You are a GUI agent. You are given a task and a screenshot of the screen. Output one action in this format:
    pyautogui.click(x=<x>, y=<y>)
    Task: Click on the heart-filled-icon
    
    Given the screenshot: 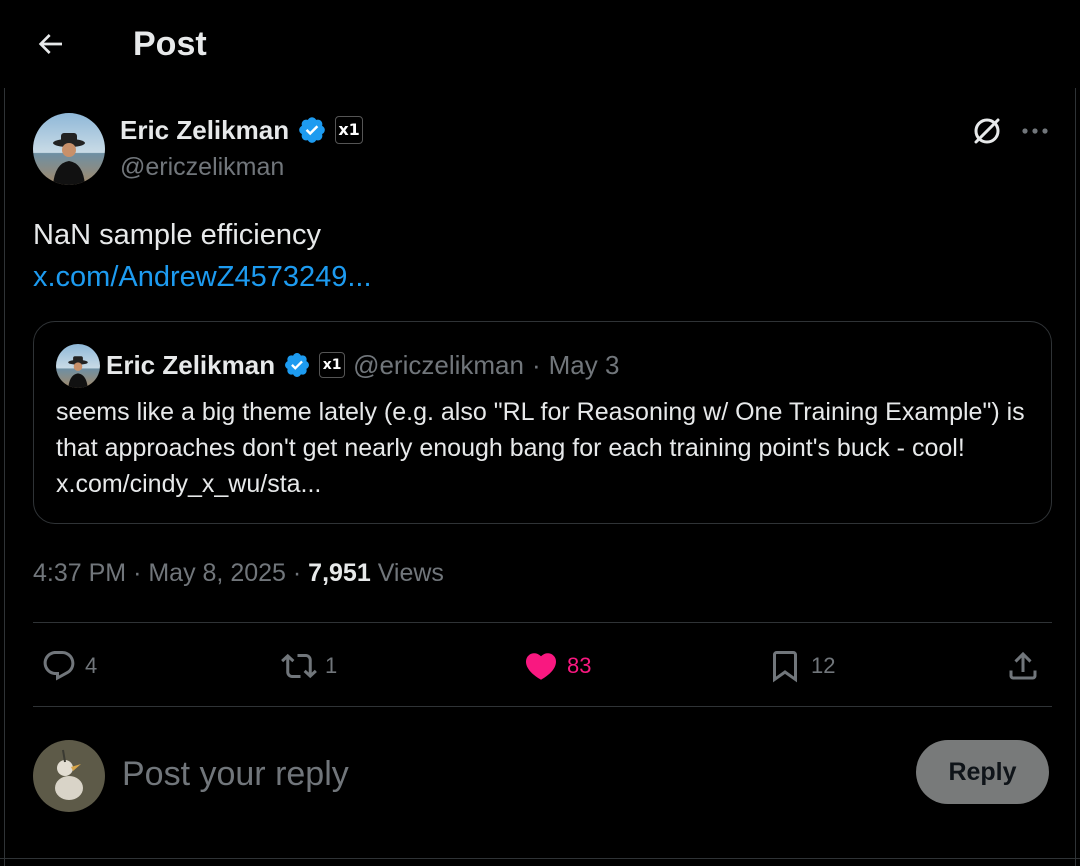 What is the action you would take?
    pyautogui.click(x=541, y=666)
    